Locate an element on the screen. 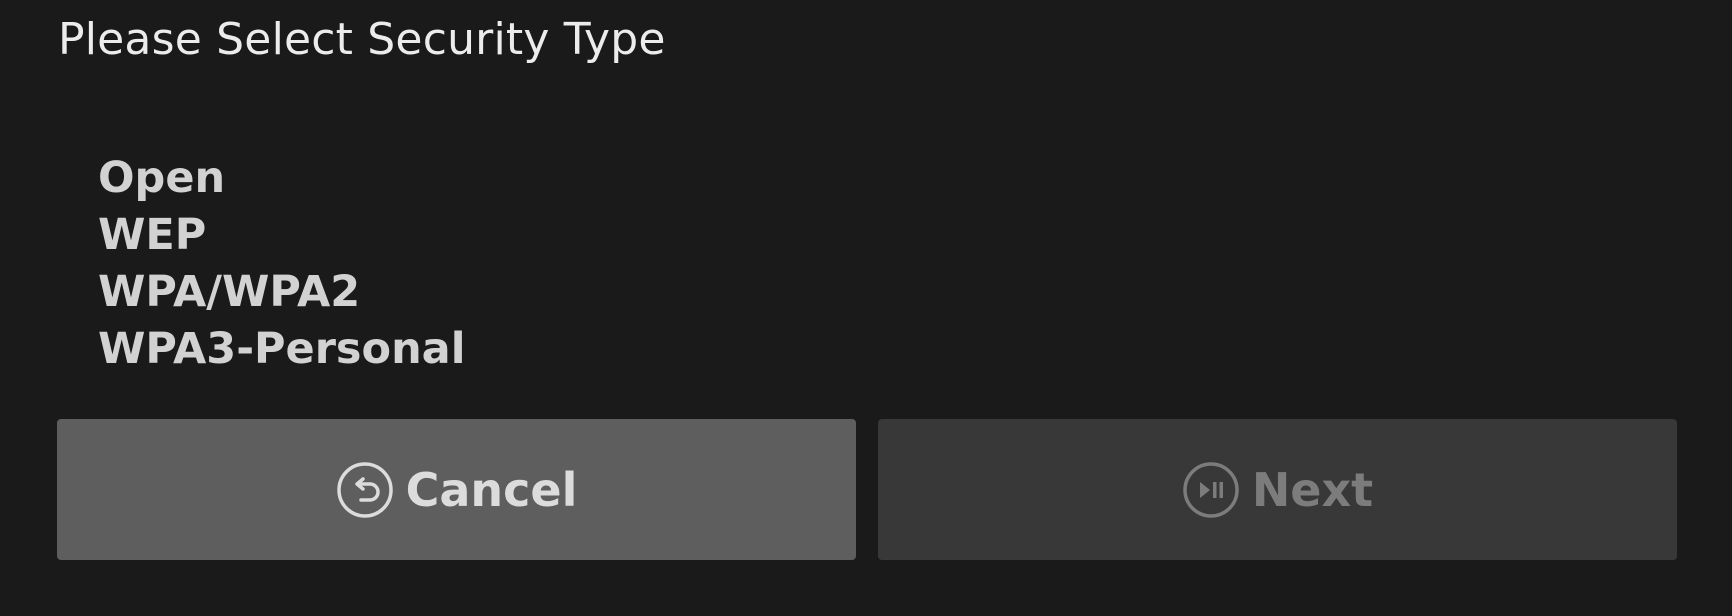  security-option-wep: WEP is located at coordinates (281, 235).